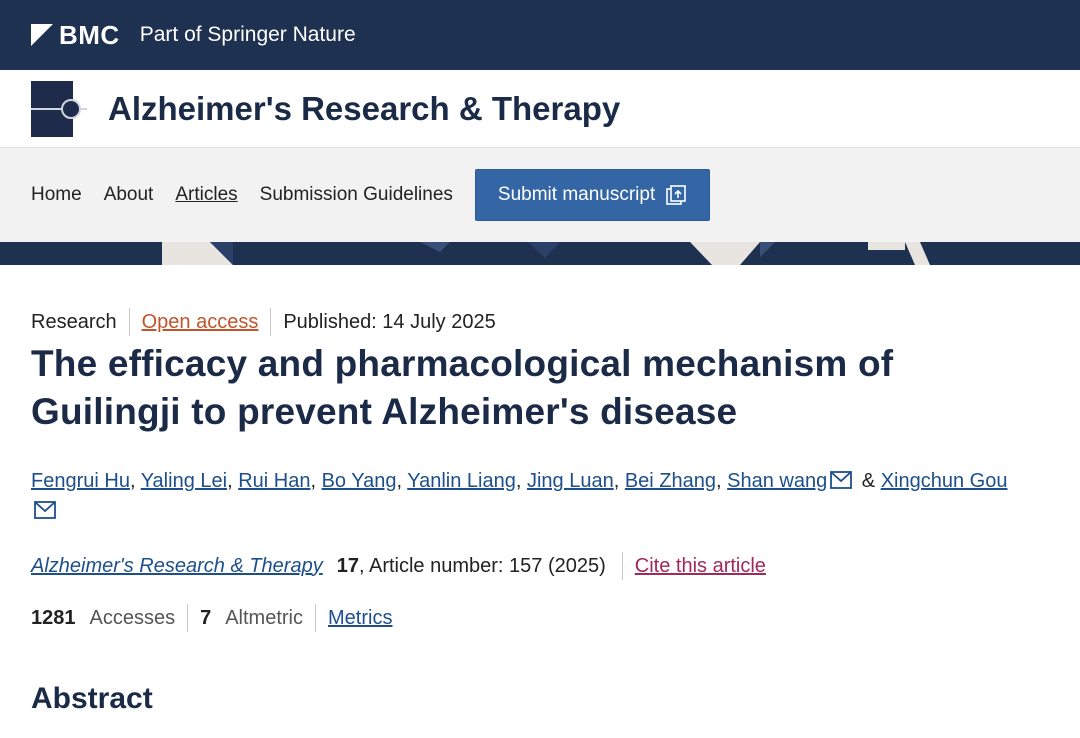  Describe the element at coordinates (132, 617) in the screenshot. I see `accesses-label: Accesses` at that location.